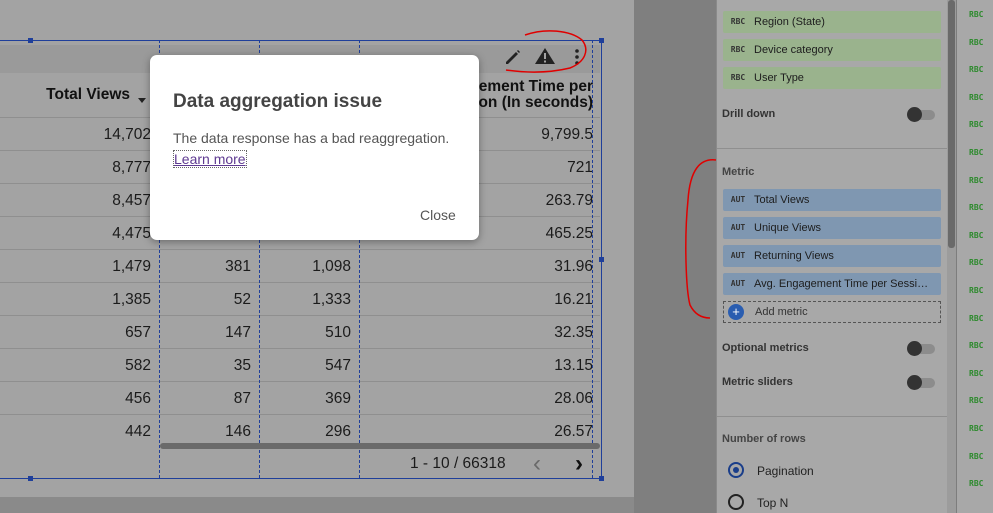 This screenshot has width=993, height=513. What do you see at coordinates (781, 312) in the screenshot?
I see `add-metric-label: Add metric` at bounding box center [781, 312].